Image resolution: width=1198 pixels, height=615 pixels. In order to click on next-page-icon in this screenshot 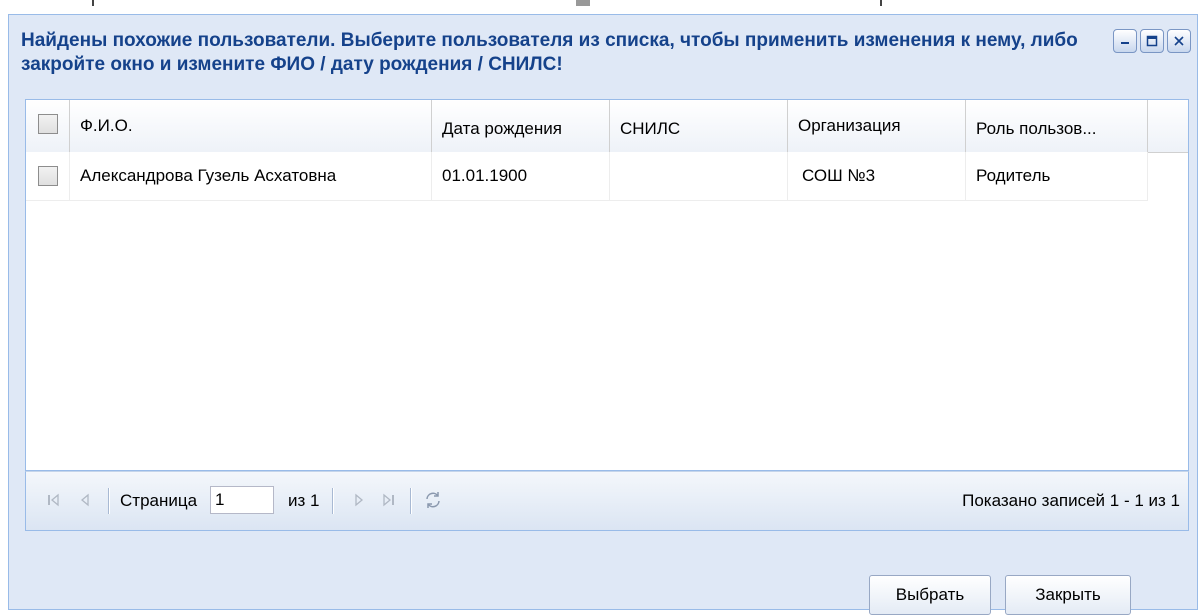, I will do `click(359, 500)`.